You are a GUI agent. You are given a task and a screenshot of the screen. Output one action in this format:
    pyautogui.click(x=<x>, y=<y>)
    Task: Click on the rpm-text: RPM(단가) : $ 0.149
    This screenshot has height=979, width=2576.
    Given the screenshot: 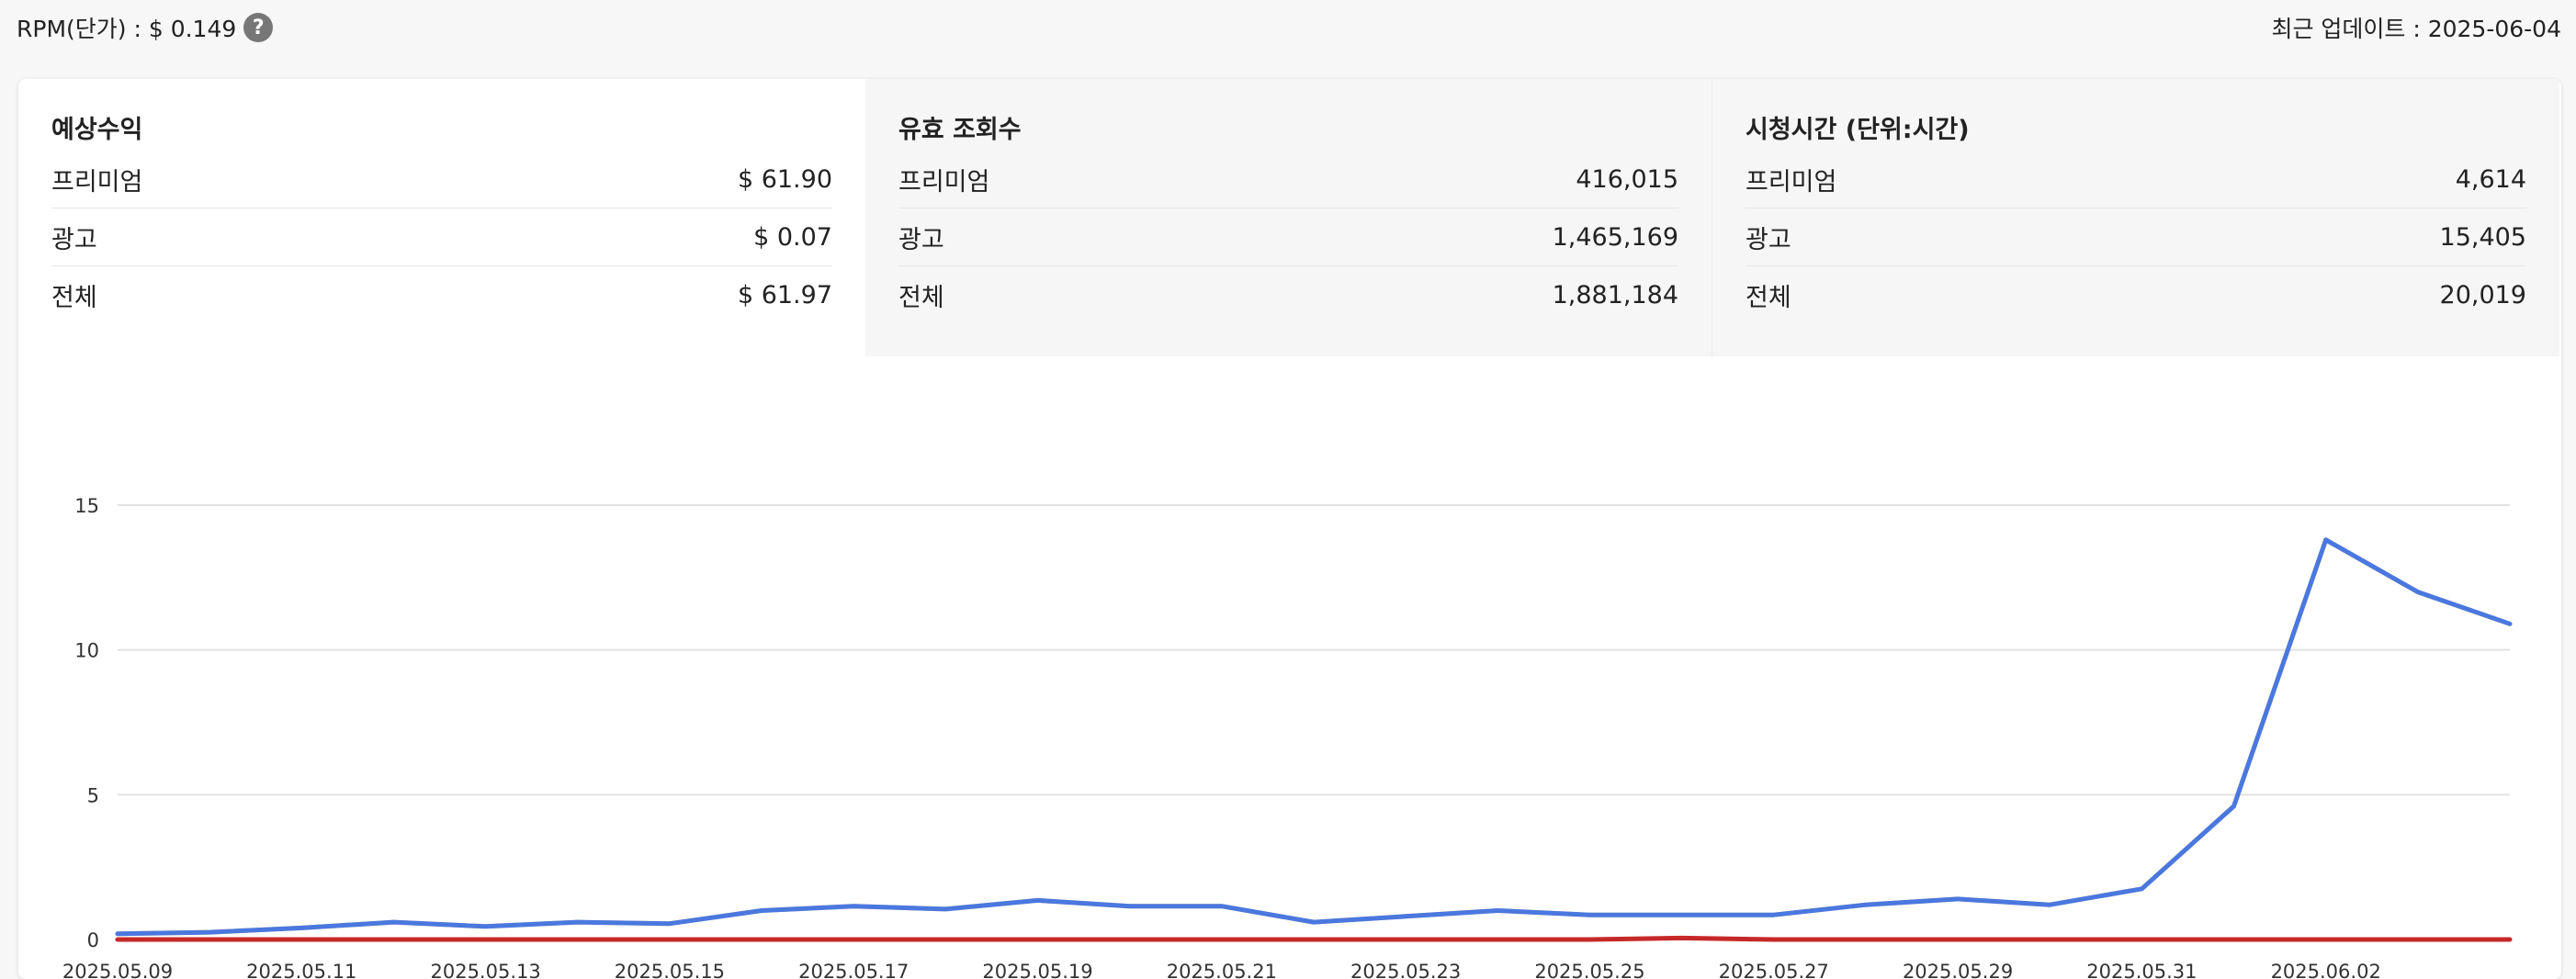 What is the action you would take?
    pyautogui.click(x=127, y=29)
    